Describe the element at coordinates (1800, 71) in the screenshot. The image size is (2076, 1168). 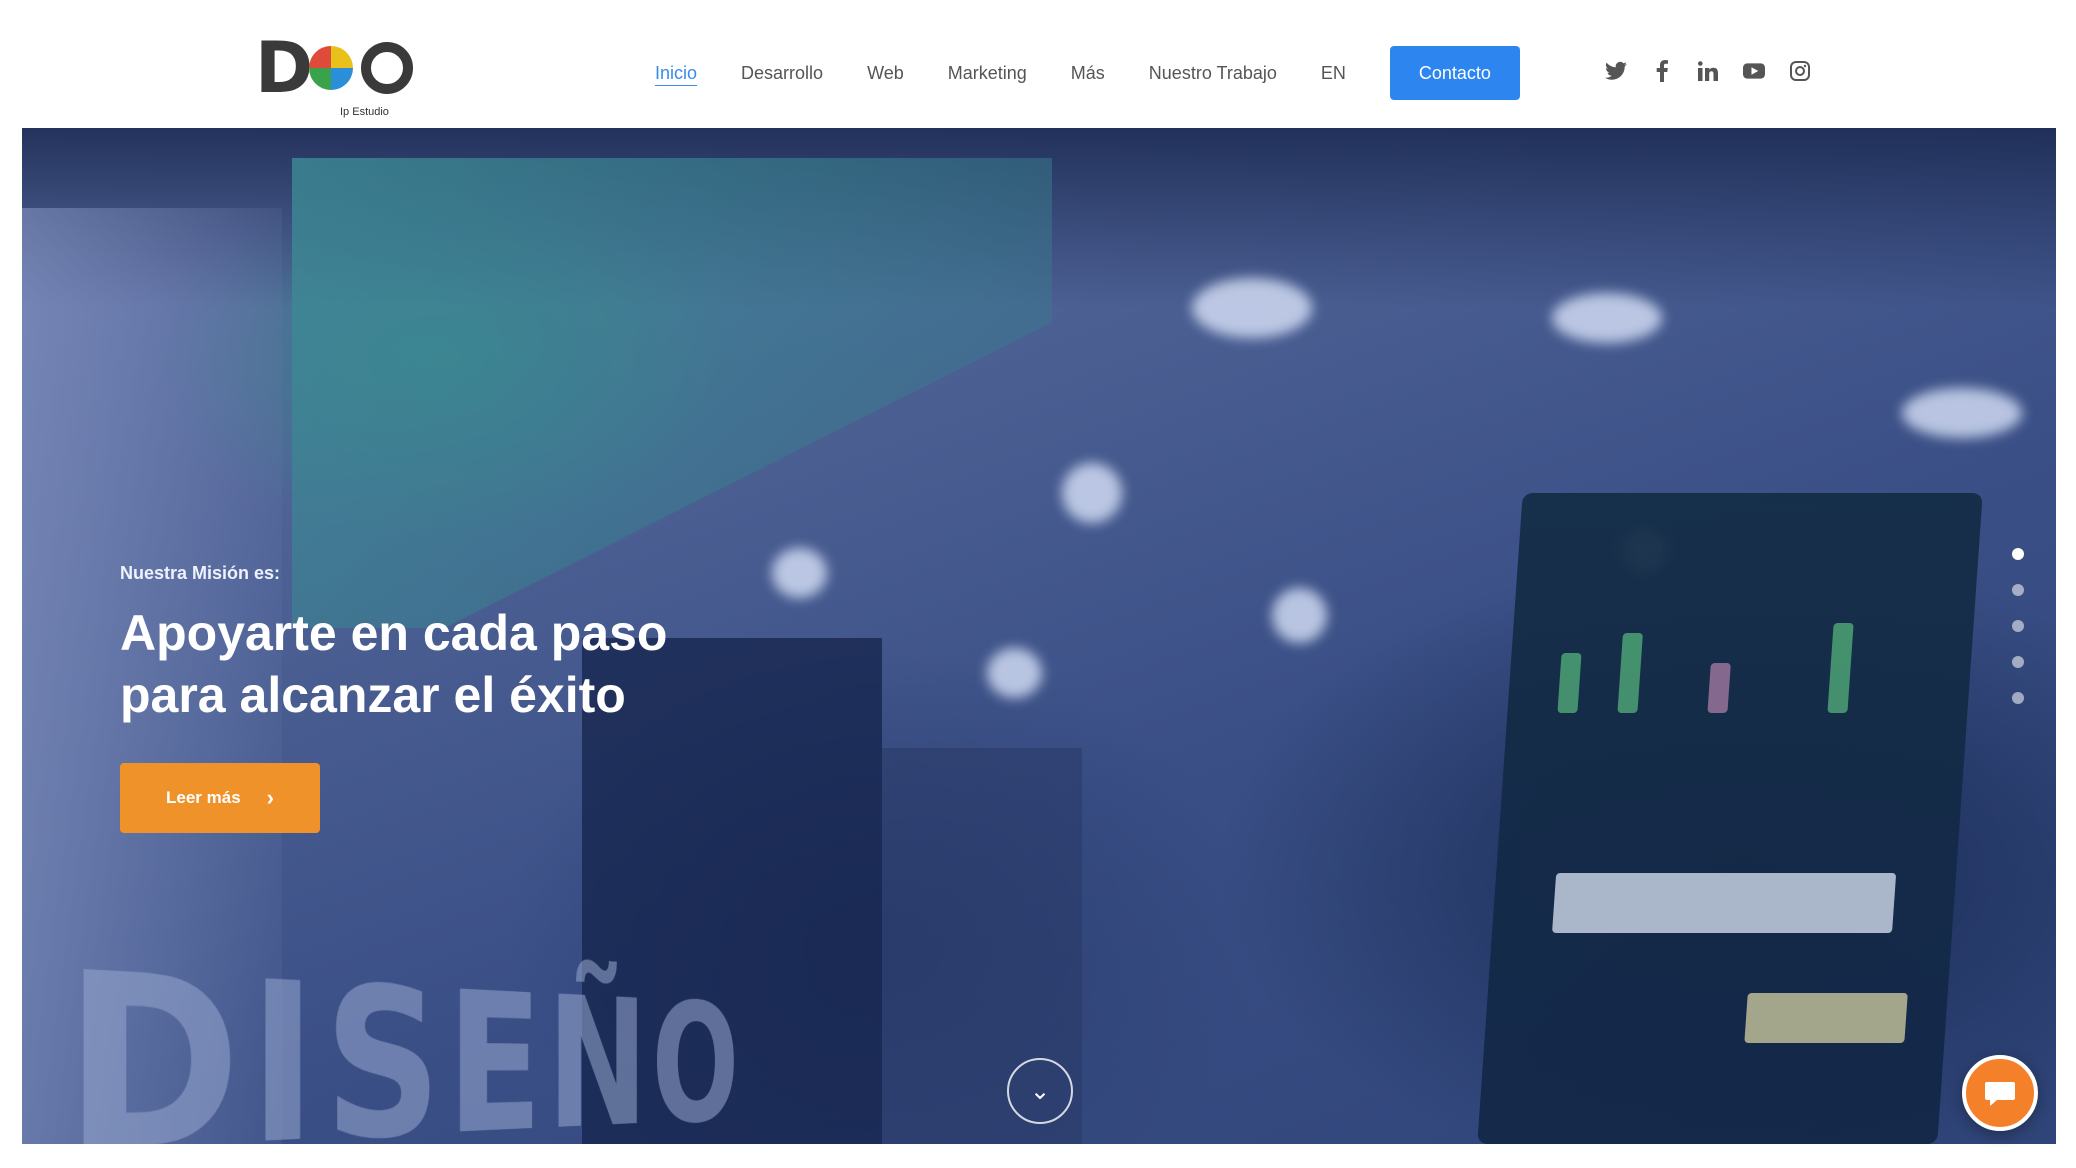
I see `instagram-icon` at that location.